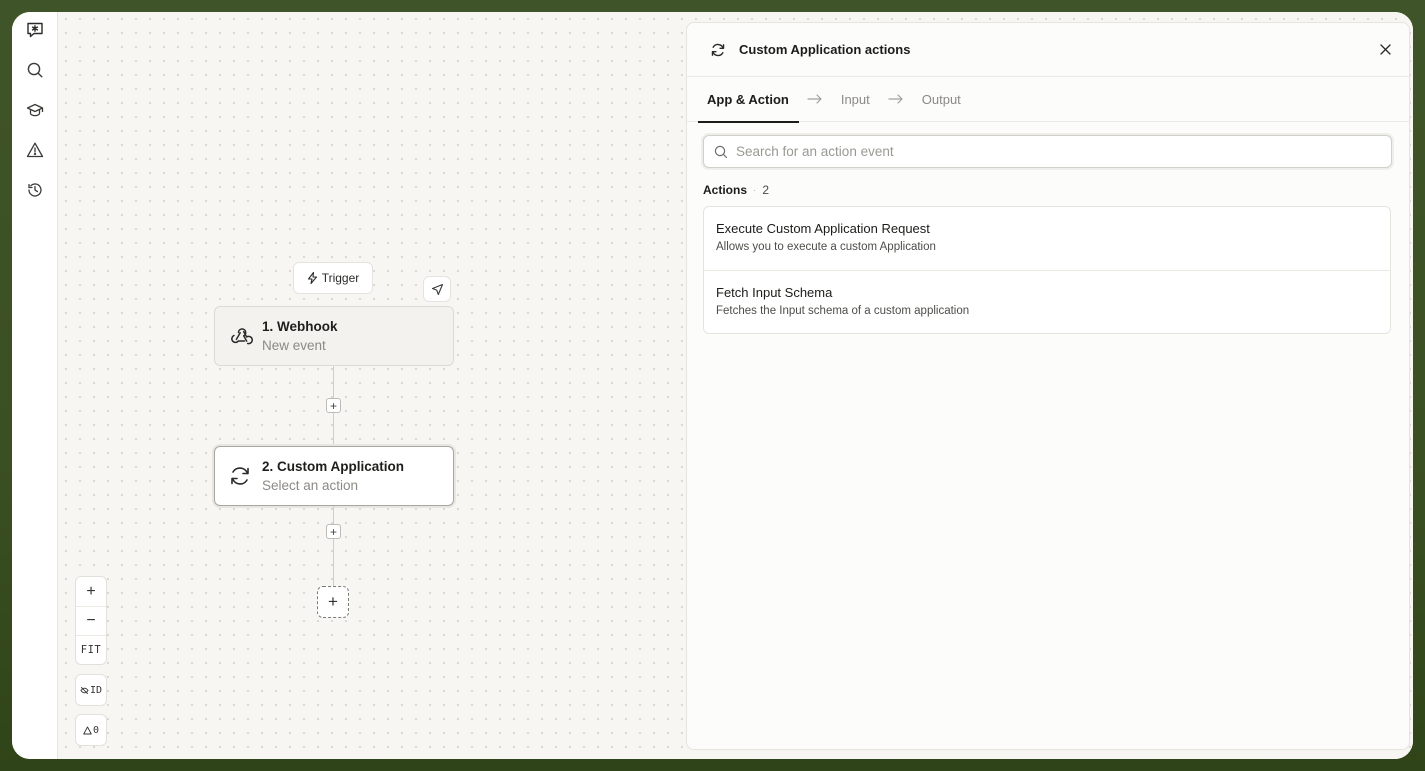 The height and width of the screenshot is (771, 1425). I want to click on add-step-button: +, so click(333, 602).